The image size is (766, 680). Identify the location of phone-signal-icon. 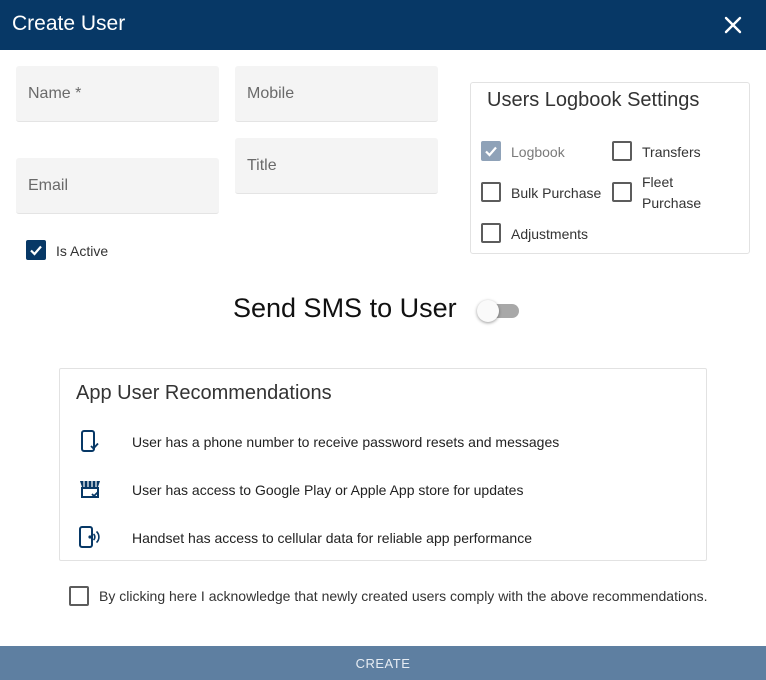
(90, 537).